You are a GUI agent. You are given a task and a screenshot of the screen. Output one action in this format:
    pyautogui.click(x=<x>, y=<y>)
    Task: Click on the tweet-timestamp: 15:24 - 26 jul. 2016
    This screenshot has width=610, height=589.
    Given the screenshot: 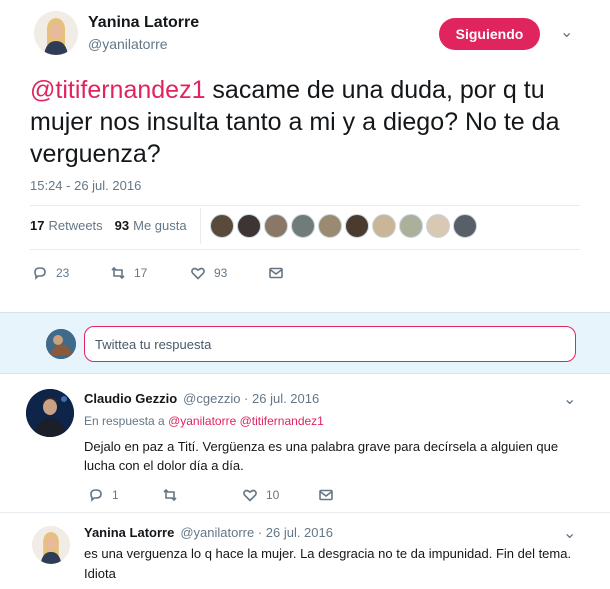 What is the action you would take?
    pyautogui.click(x=85, y=185)
    